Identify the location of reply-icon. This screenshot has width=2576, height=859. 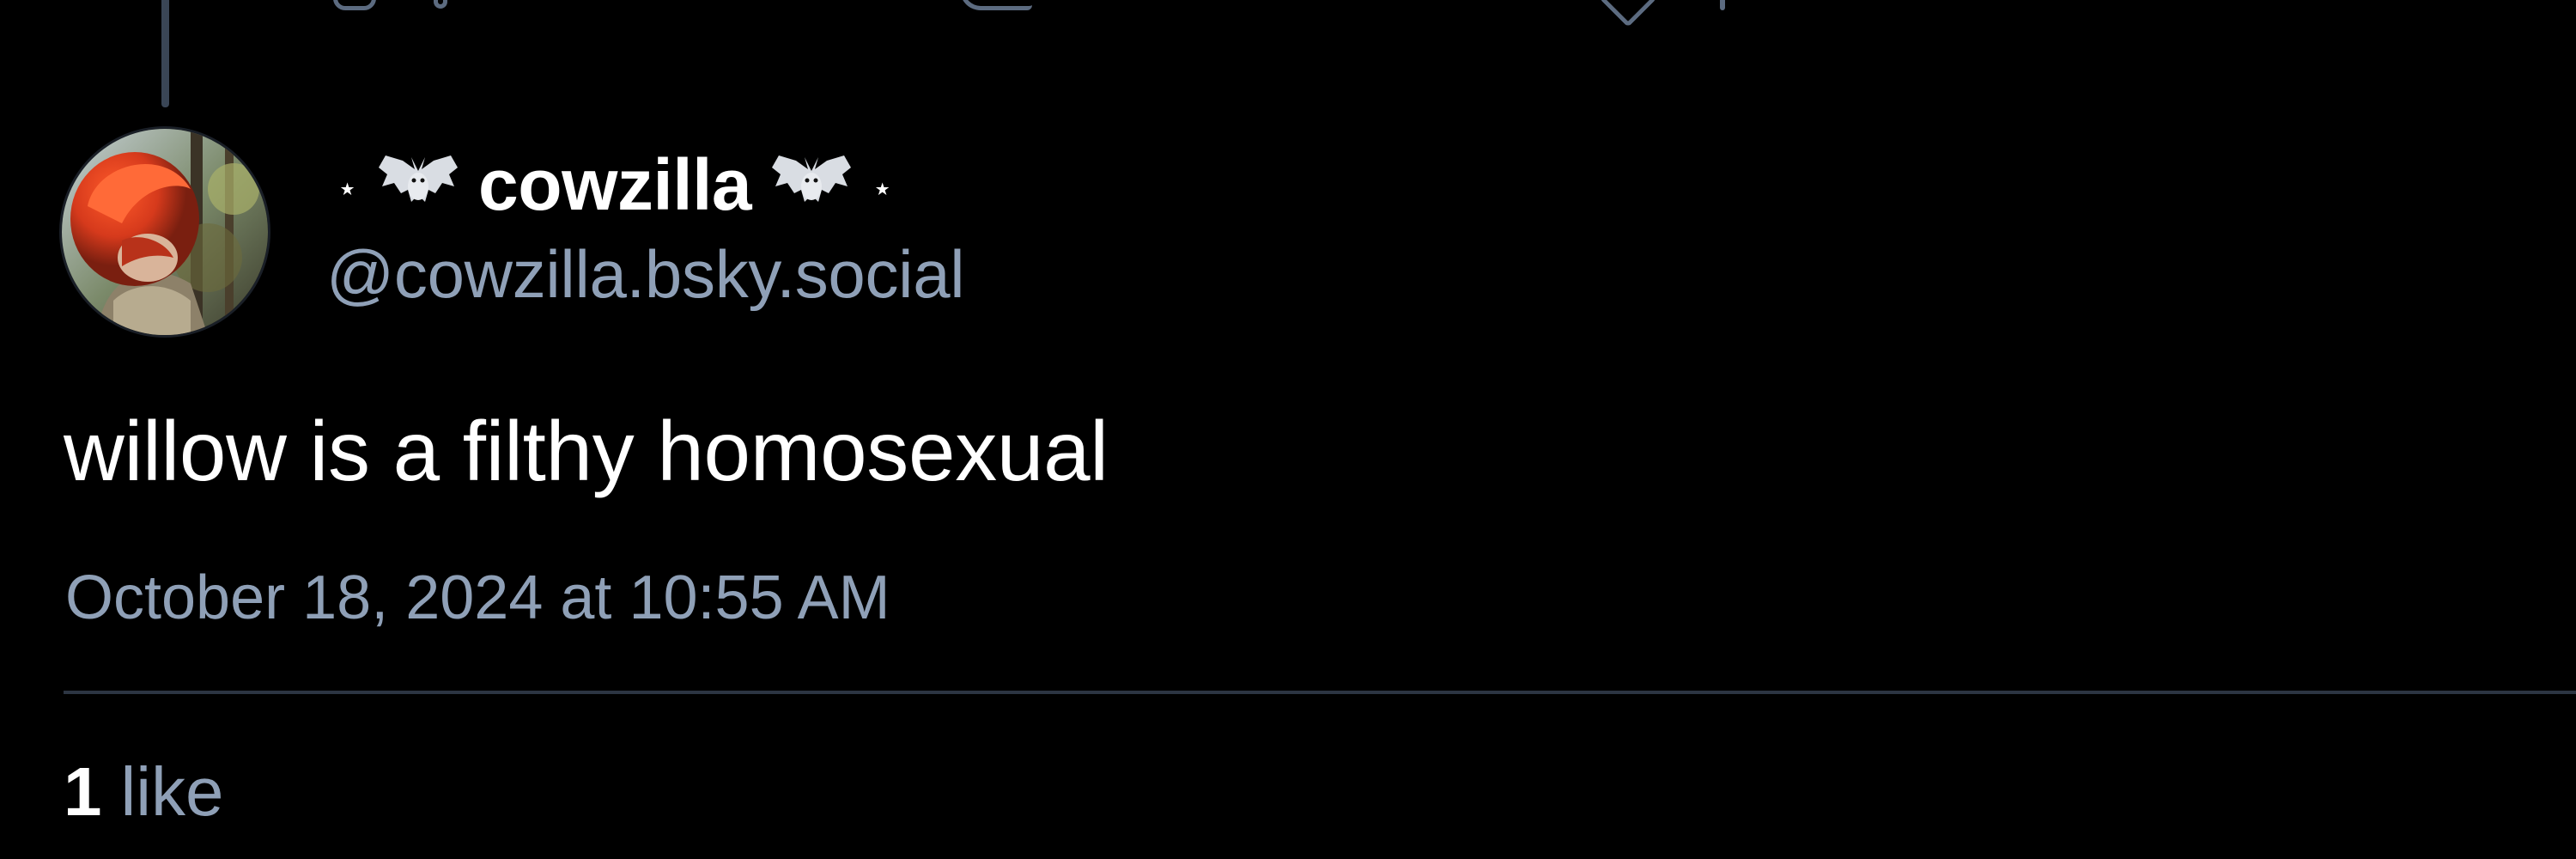
(355, 5).